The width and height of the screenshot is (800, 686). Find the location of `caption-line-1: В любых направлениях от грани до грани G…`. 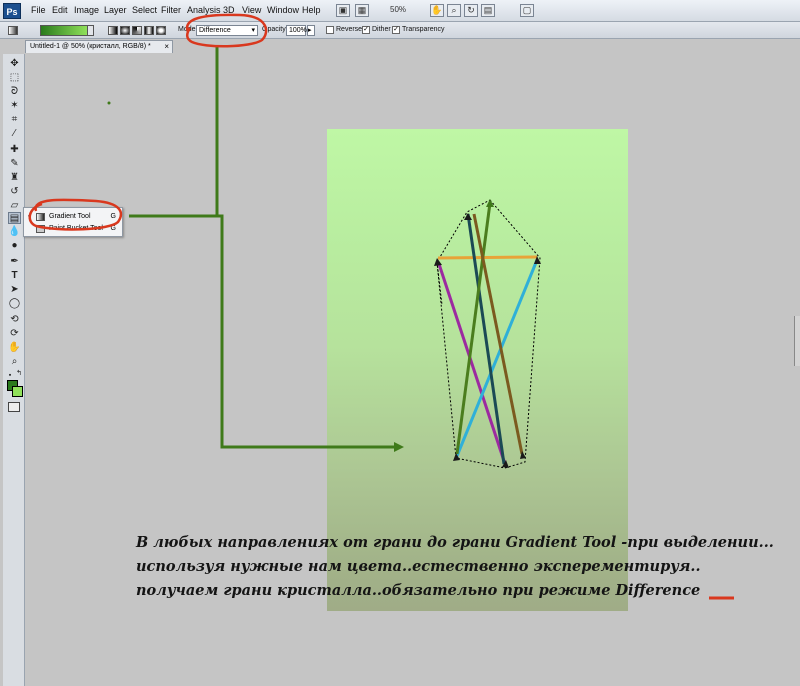

caption-line-1: В любых направлениях от грани до грани G… is located at coordinates (455, 542).